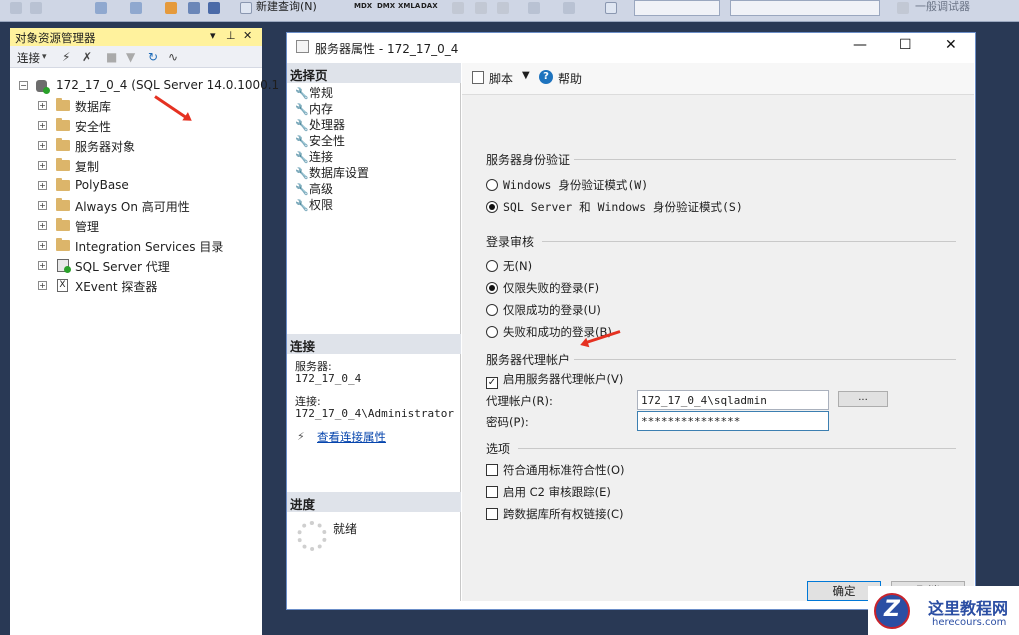  I want to click on maximize-icon: ☐, so click(905, 45).